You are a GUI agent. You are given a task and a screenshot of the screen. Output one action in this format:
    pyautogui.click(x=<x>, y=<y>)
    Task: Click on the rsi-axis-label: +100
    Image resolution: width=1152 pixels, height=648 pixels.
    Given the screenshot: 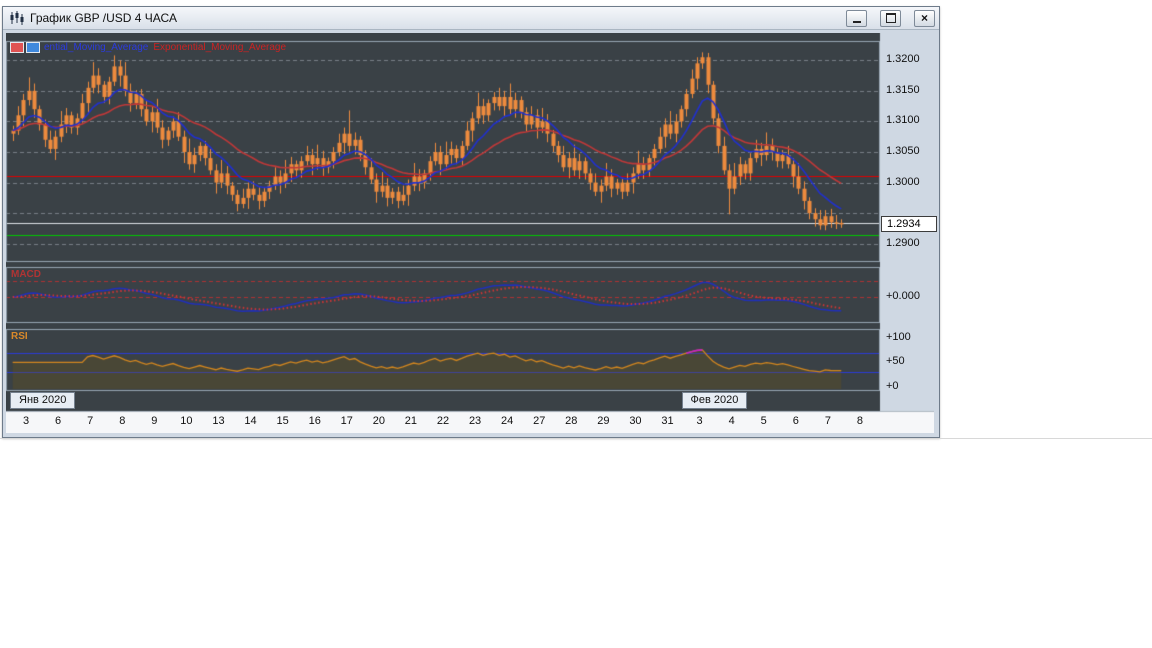 What is the action you would take?
    pyautogui.click(x=898, y=337)
    